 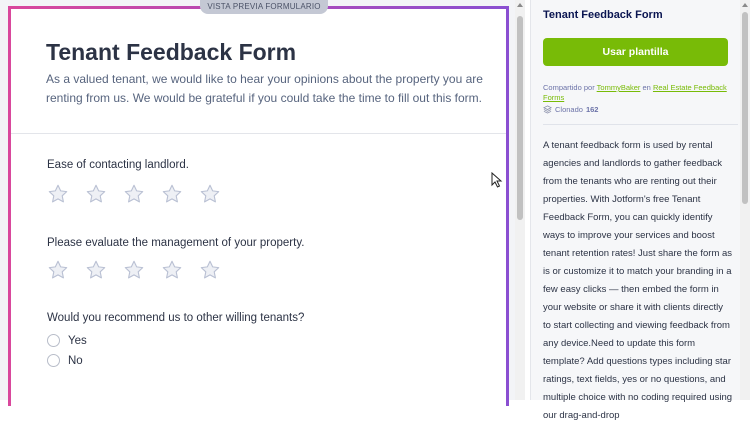 What do you see at coordinates (569, 87) in the screenshot?
I see `shared-prefix: Compartido por` at bounding box center [569, 87].